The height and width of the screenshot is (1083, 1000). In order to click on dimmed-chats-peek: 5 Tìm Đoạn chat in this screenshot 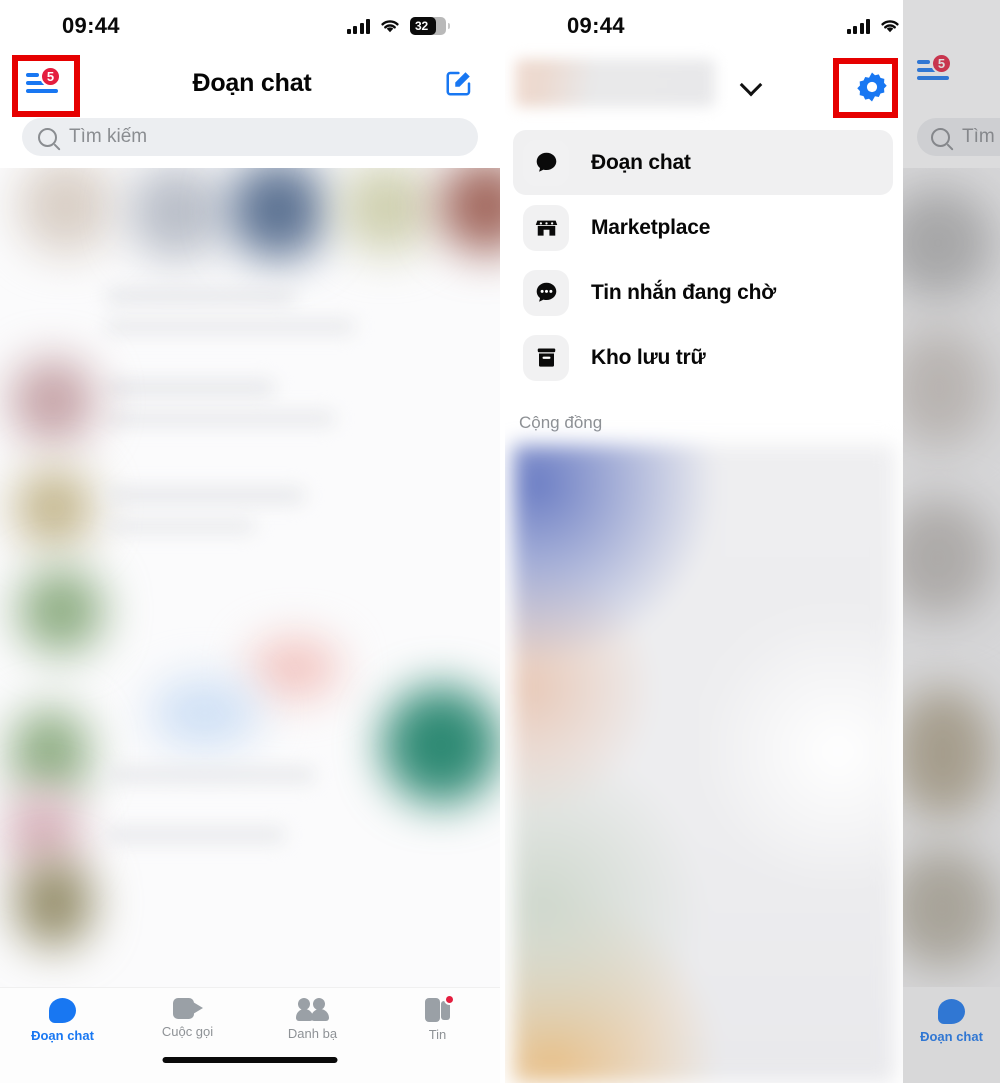, I will do `click(951, 541)`.